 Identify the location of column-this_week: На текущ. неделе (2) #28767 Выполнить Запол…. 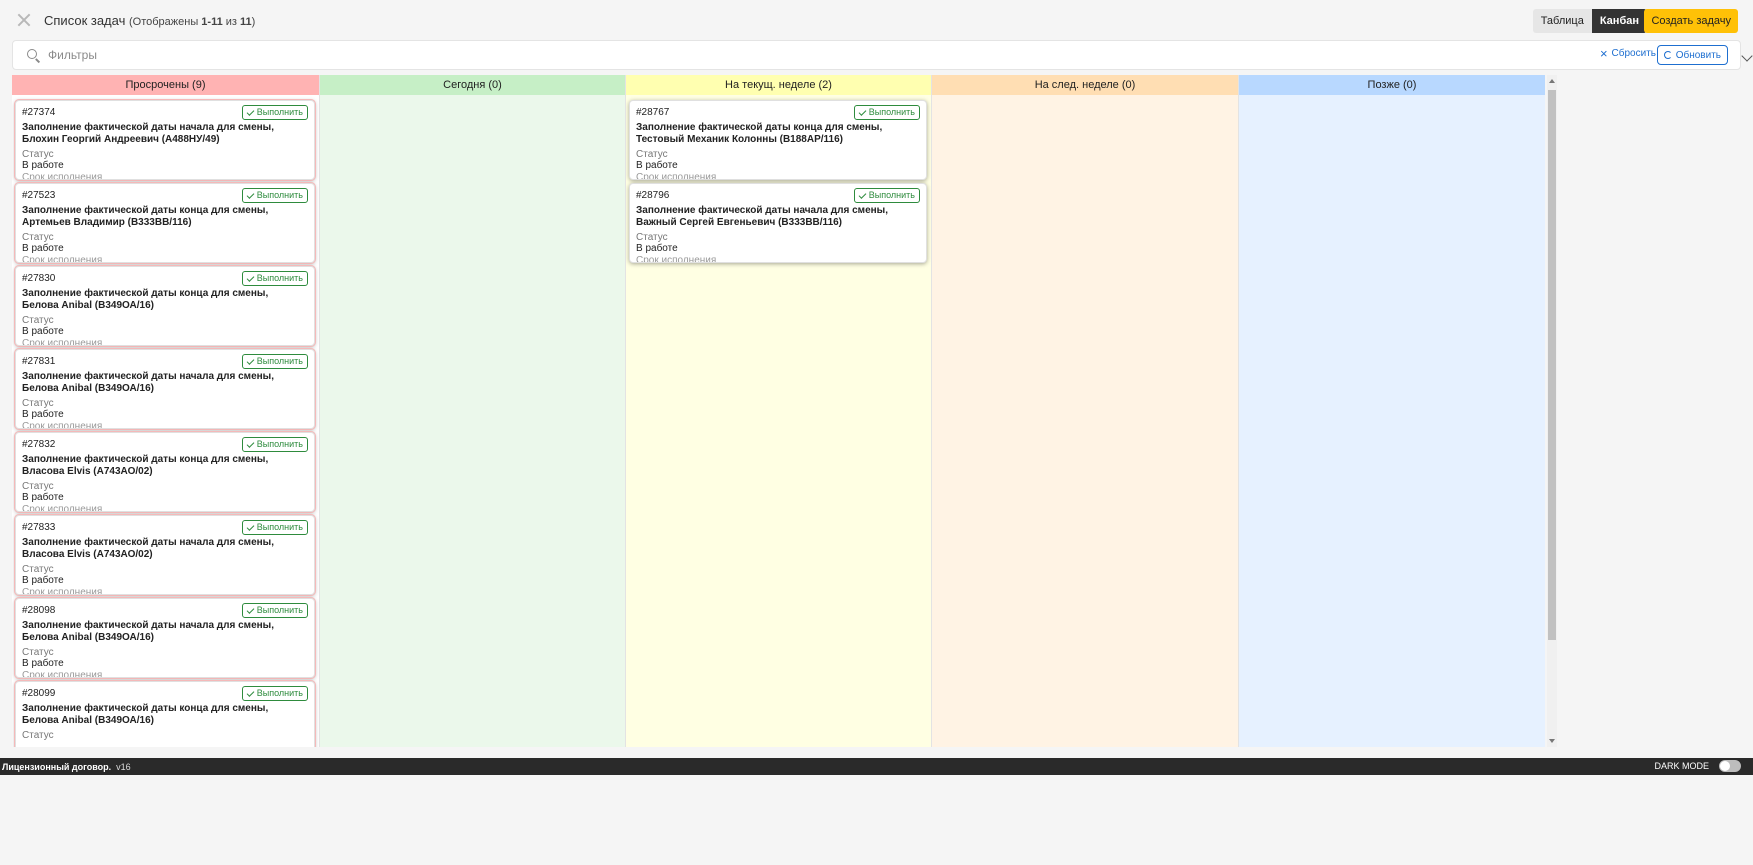
(778, 411).